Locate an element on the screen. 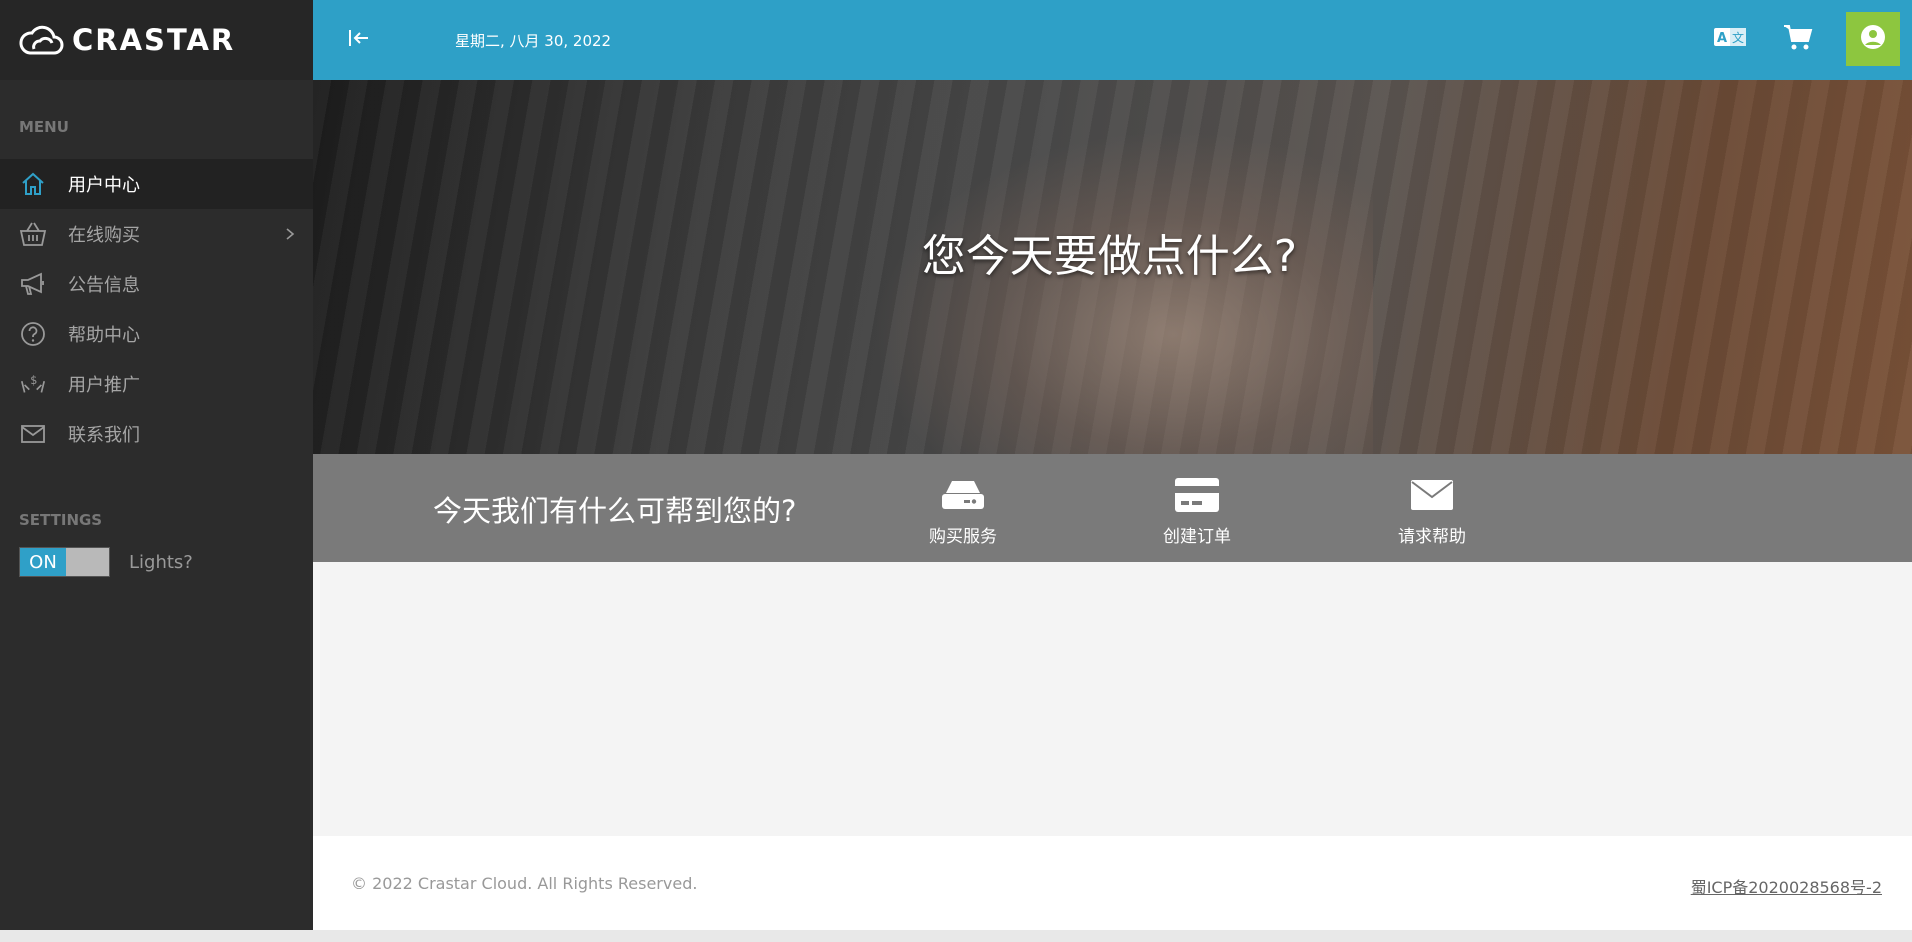  brand: CRASTAR is located at coordinates (156, 40).